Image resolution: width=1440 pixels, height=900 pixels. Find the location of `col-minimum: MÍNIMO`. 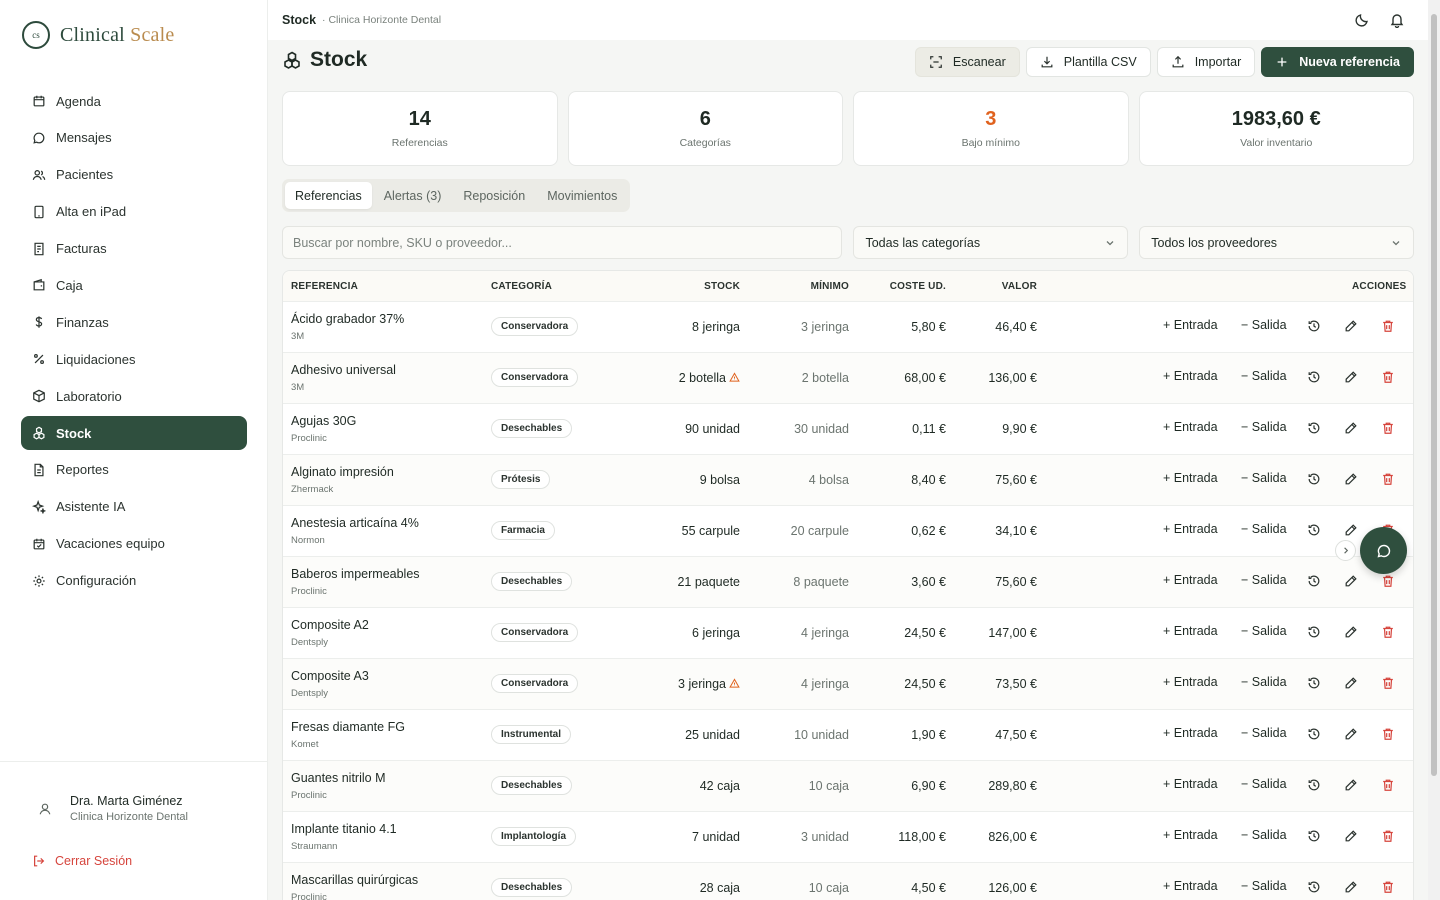

col-minimum: MÍNIMO is located at coordinates (830, 286).